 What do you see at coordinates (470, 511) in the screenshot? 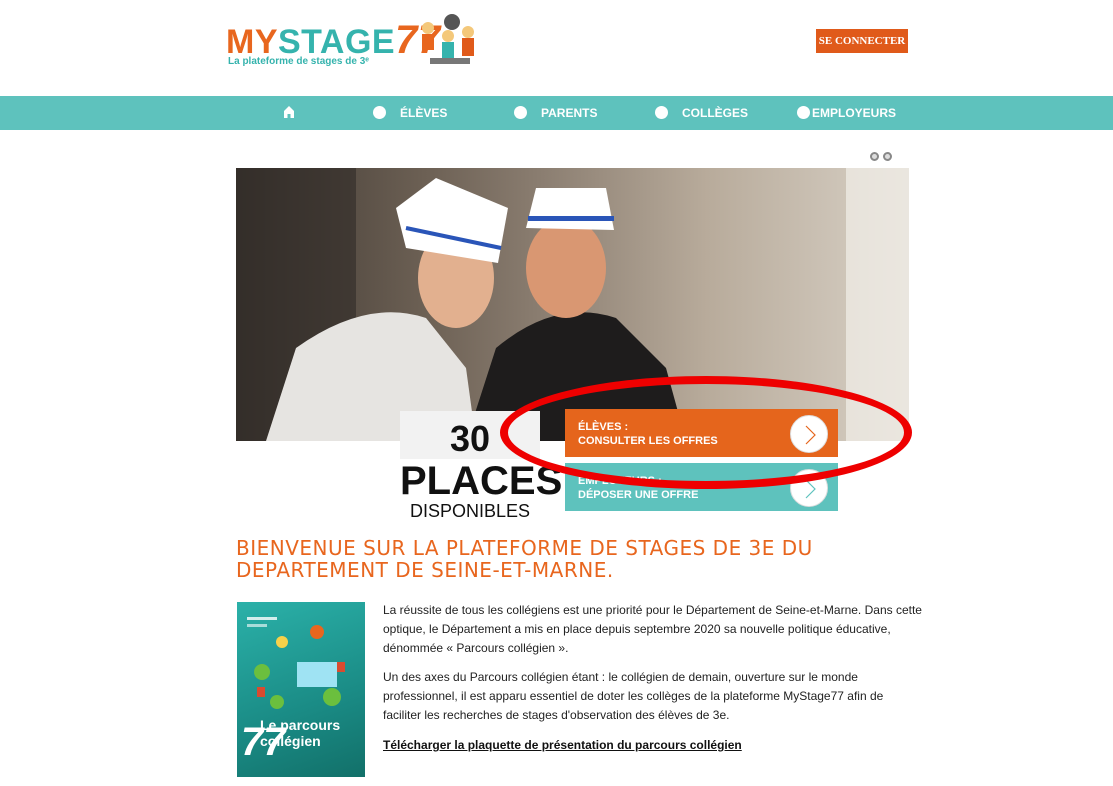
I see `places-sublabel: DISPONIBLES` at bounding box center [470, 511].